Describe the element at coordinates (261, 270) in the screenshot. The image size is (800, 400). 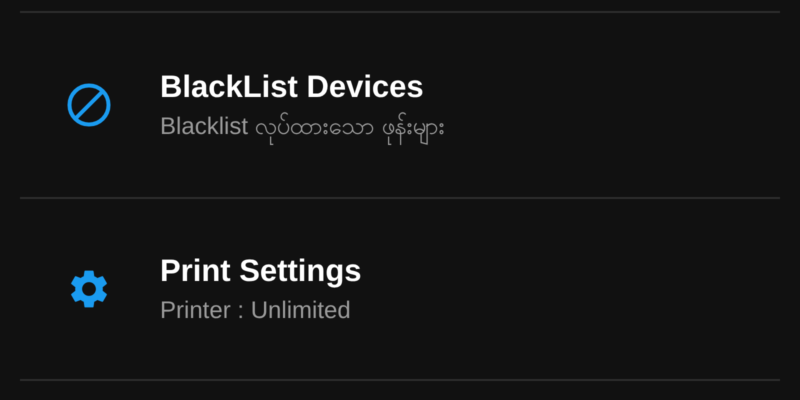
I see `setting-title: Print Settings` at that location.